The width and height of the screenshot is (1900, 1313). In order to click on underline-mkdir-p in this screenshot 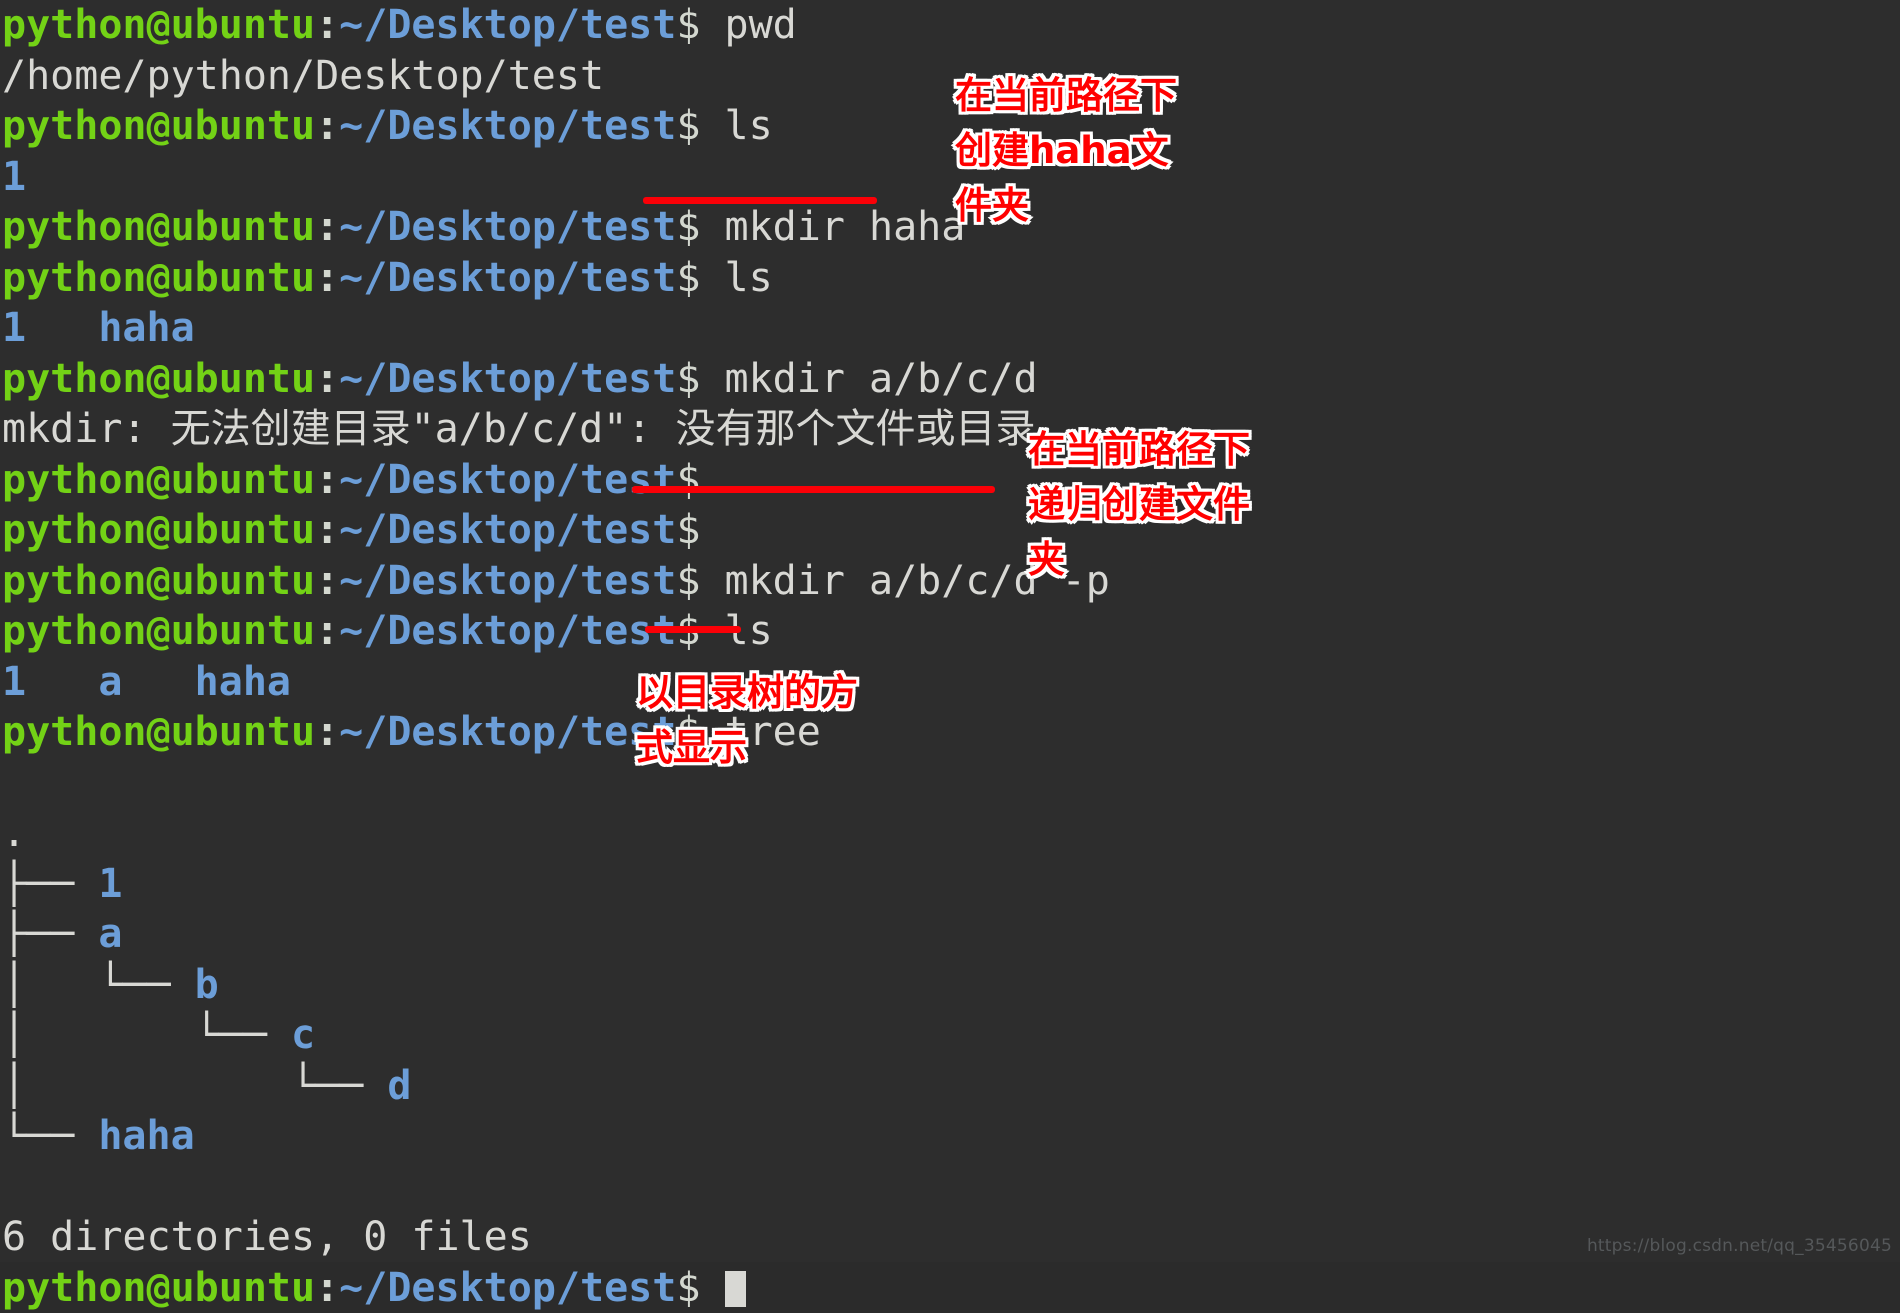, I will do `click(813, 489)`.